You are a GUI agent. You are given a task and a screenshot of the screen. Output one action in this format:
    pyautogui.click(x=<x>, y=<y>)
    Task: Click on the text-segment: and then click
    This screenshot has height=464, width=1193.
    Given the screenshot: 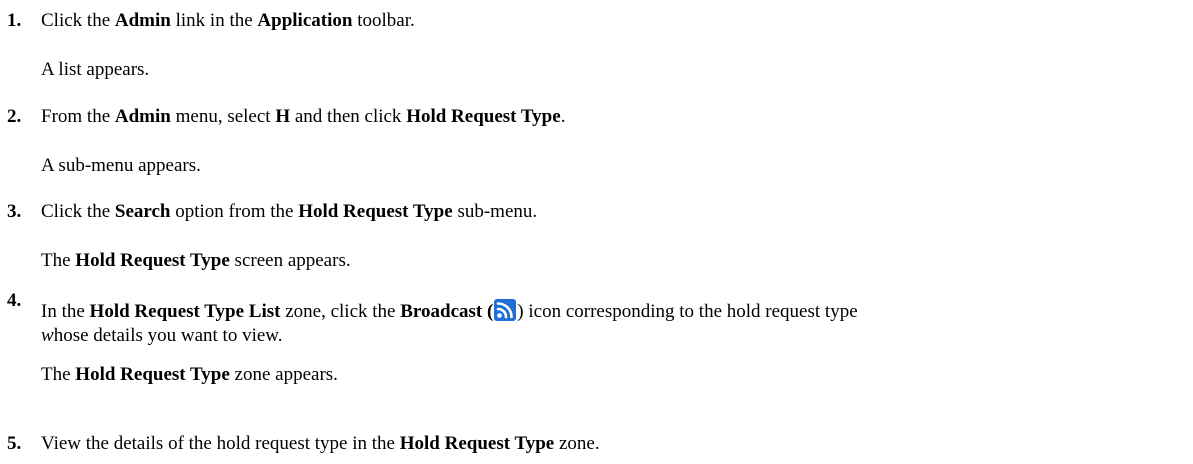 What is the action you would take?
    pyautogui.click(x=348, y=116)
    